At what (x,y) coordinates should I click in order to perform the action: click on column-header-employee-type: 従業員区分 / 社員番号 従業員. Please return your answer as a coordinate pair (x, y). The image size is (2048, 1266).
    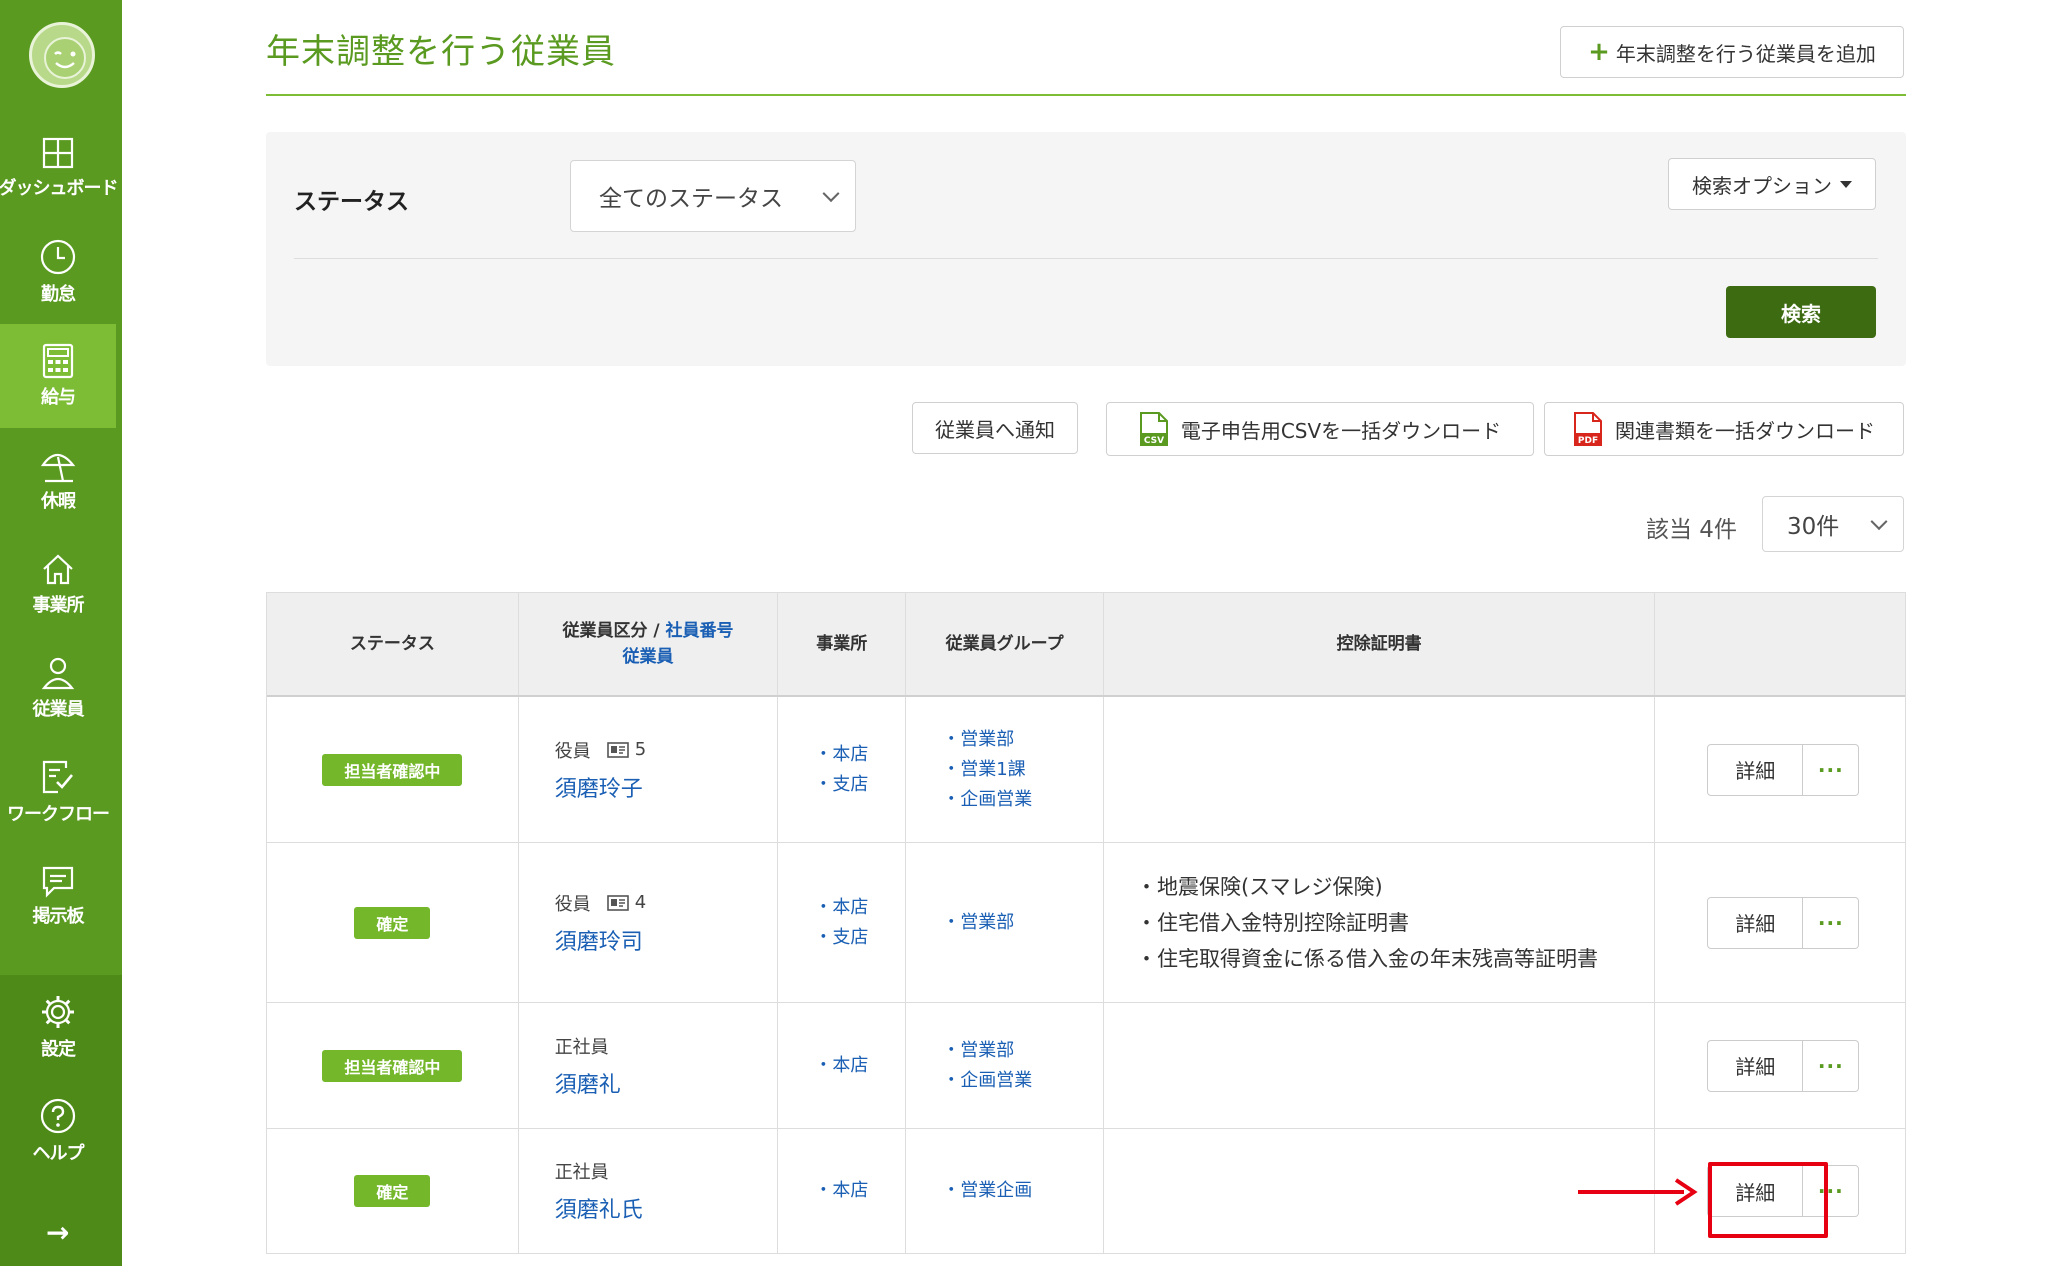
    Looking at the image, I should click on (649, 644).